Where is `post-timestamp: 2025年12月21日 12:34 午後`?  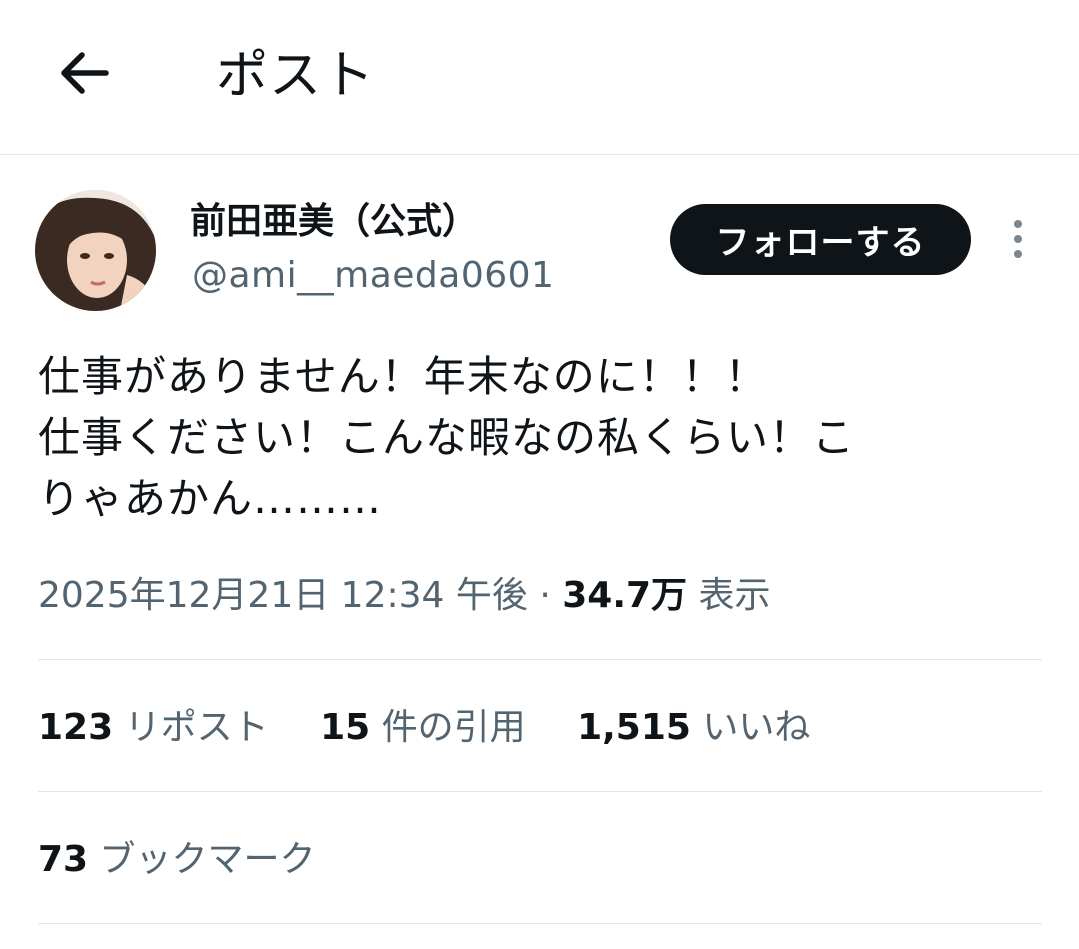
post-timestamp: 2025年12月21日 12:34 午後 is located at coordinates (283, 595).